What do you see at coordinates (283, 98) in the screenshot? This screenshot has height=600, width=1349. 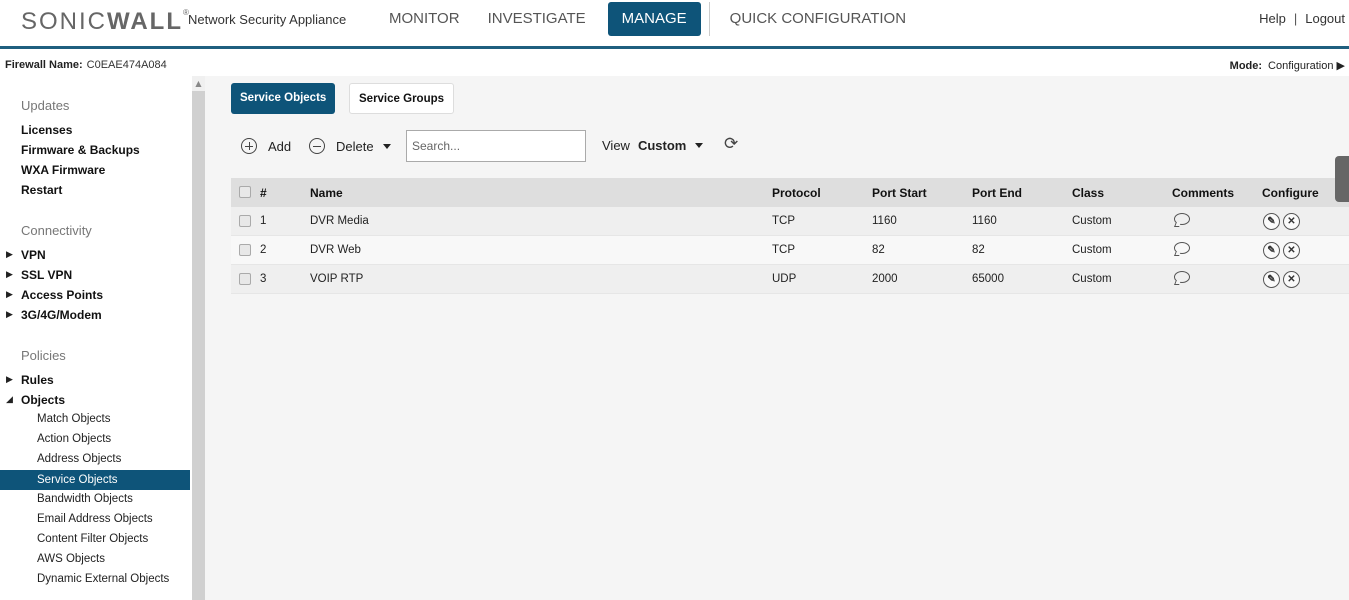 I see `tab-service-objects: Service Objects` at bounding box center [283, 98].